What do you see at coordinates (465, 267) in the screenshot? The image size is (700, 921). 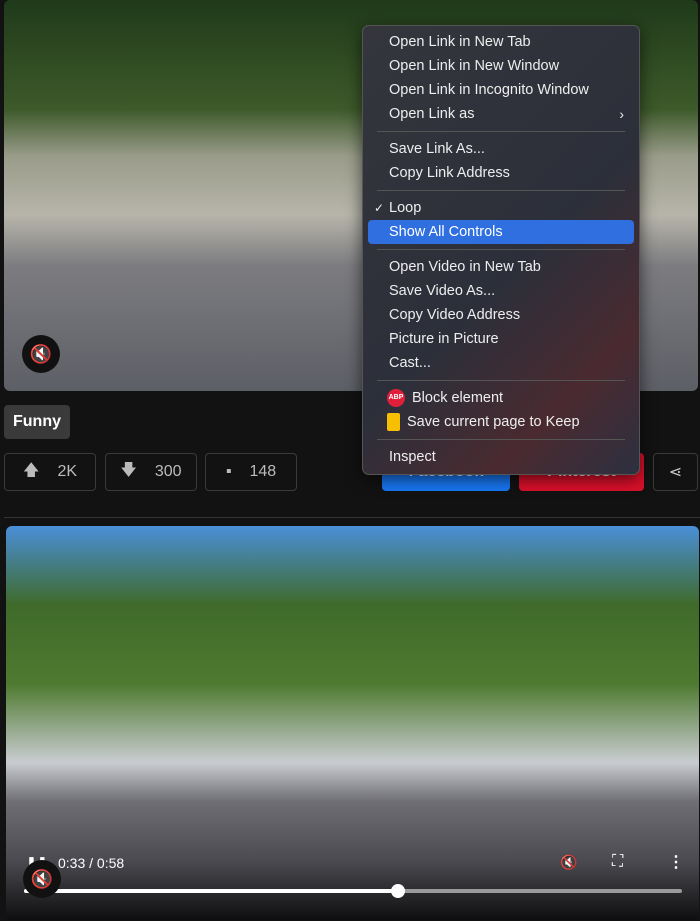 I see `menu-item-label: Open Video in New Tab` at bounding box center [465, 267].